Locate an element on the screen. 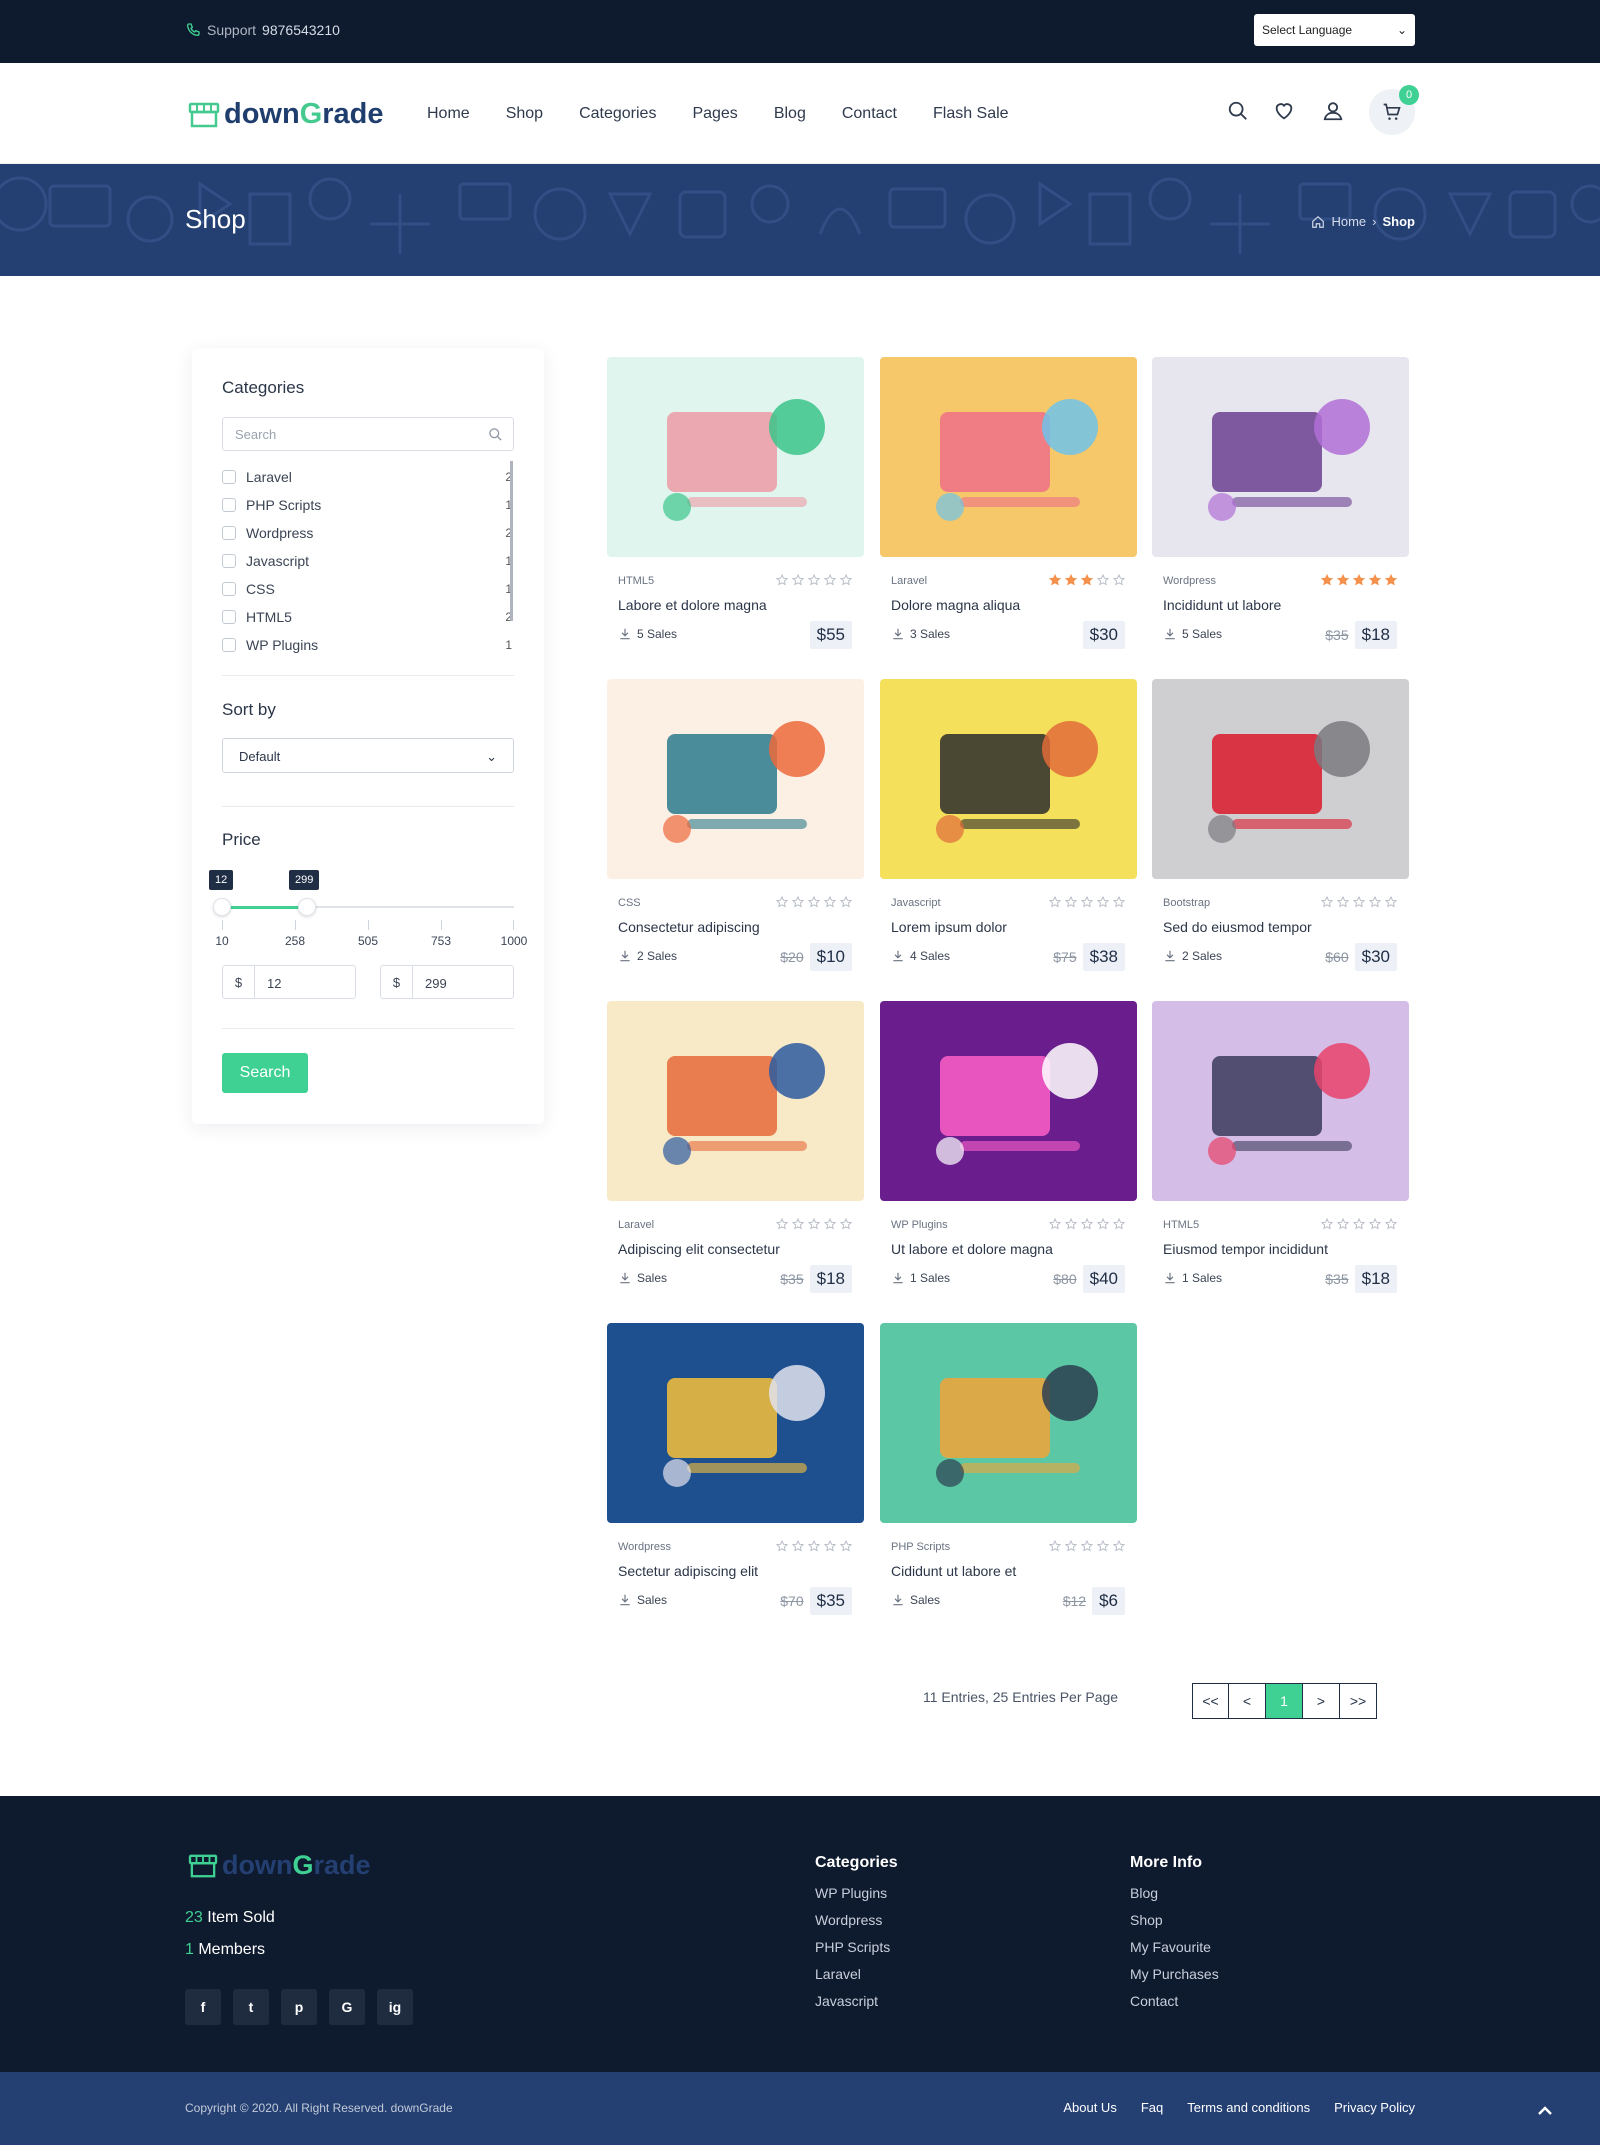  price-min-input: $12 is located at coordinates (289, 982).